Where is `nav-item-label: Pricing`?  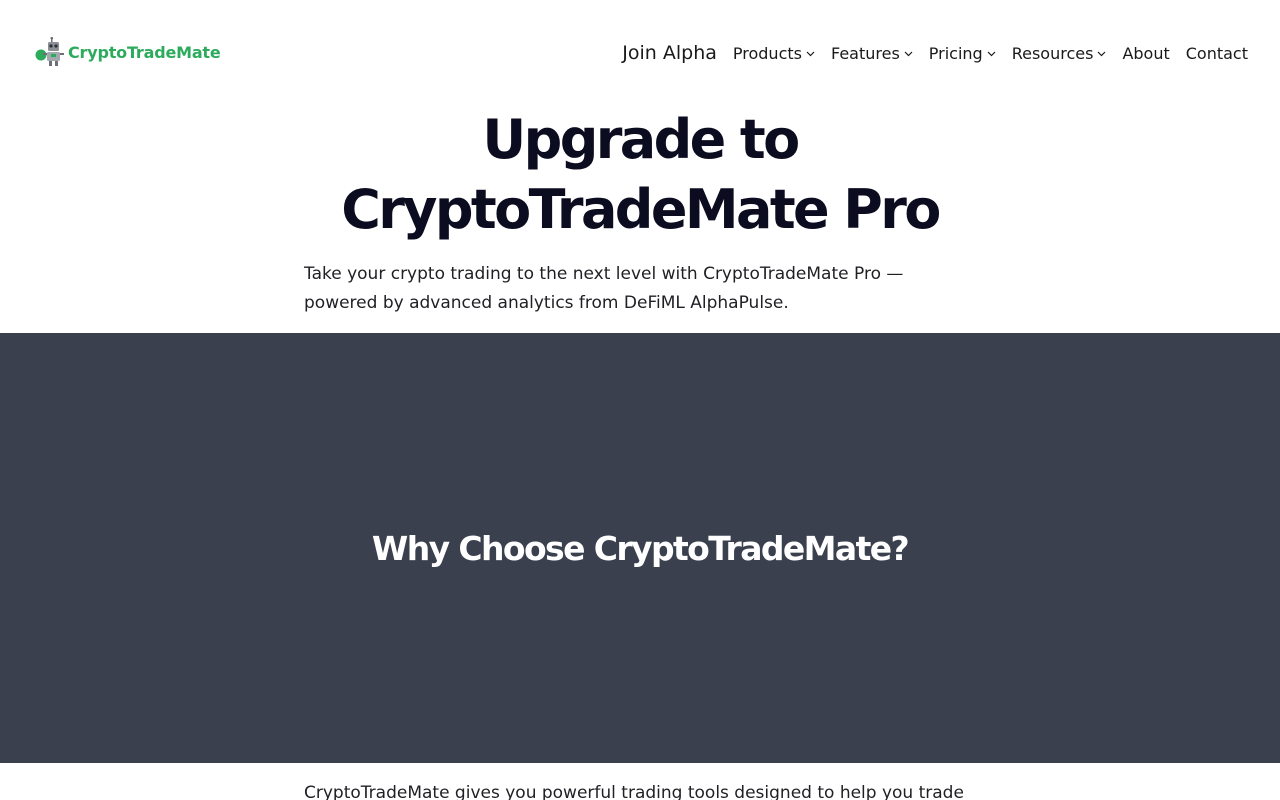
nav-item-label: Pricing is located at coordinates (955, 53).